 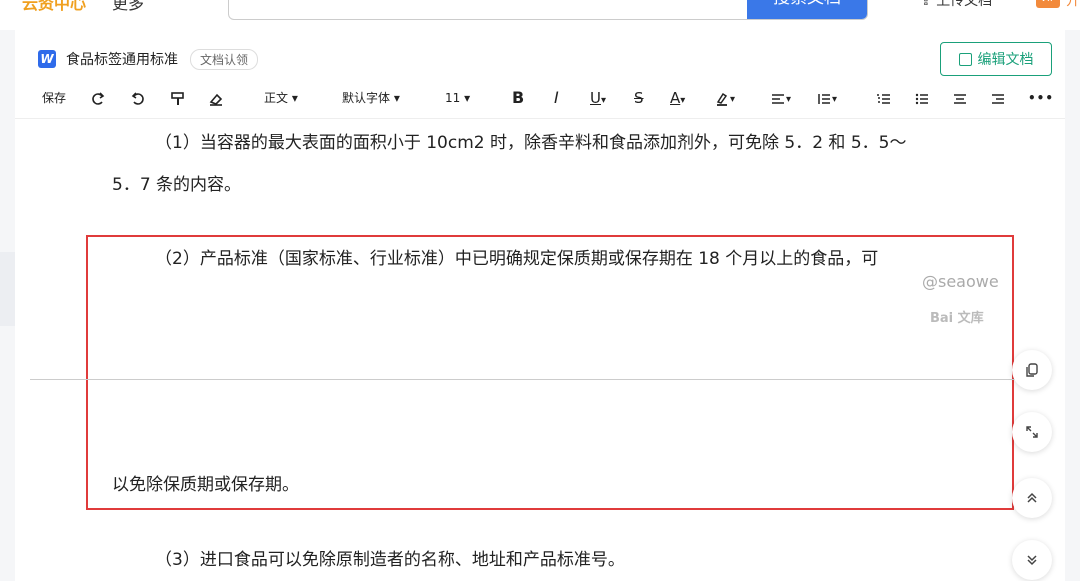 I want to click on font-size-select: 11 ▾, so click(x=457, y=98).